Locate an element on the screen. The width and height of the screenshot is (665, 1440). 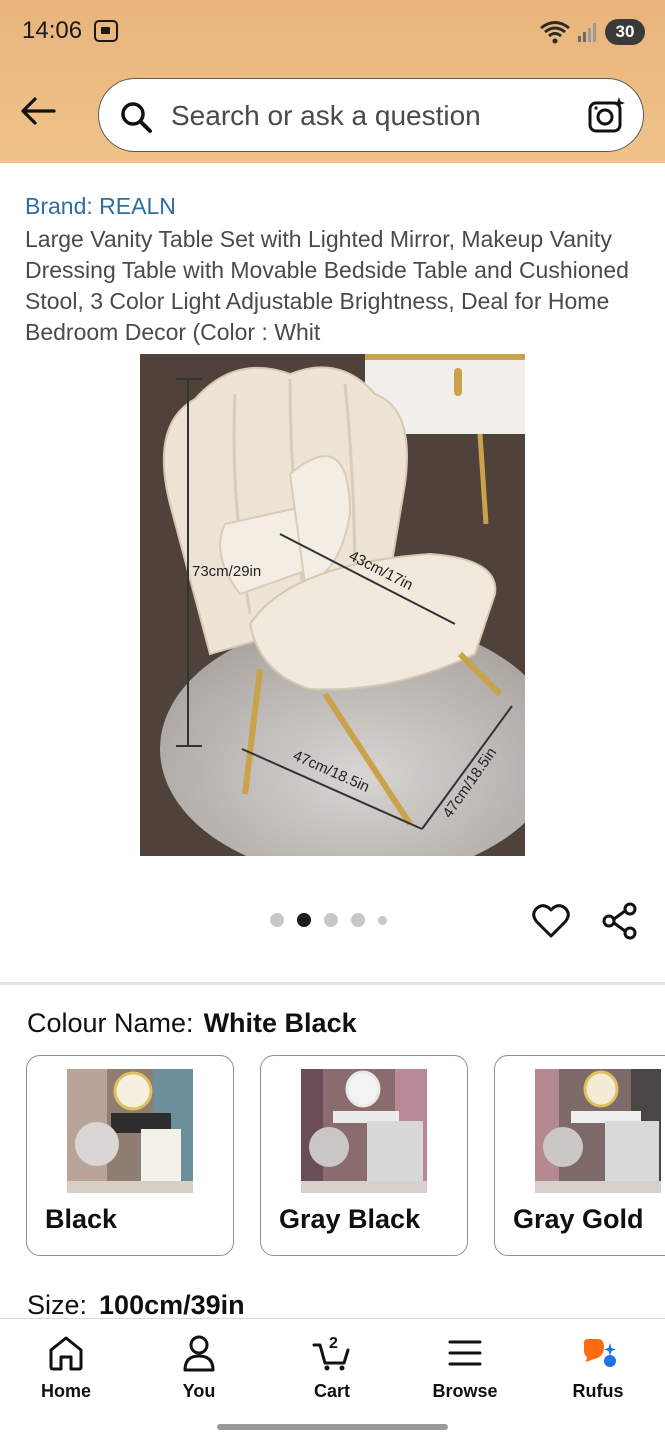
carousel-dot-active is located at coordinates (304, 920).